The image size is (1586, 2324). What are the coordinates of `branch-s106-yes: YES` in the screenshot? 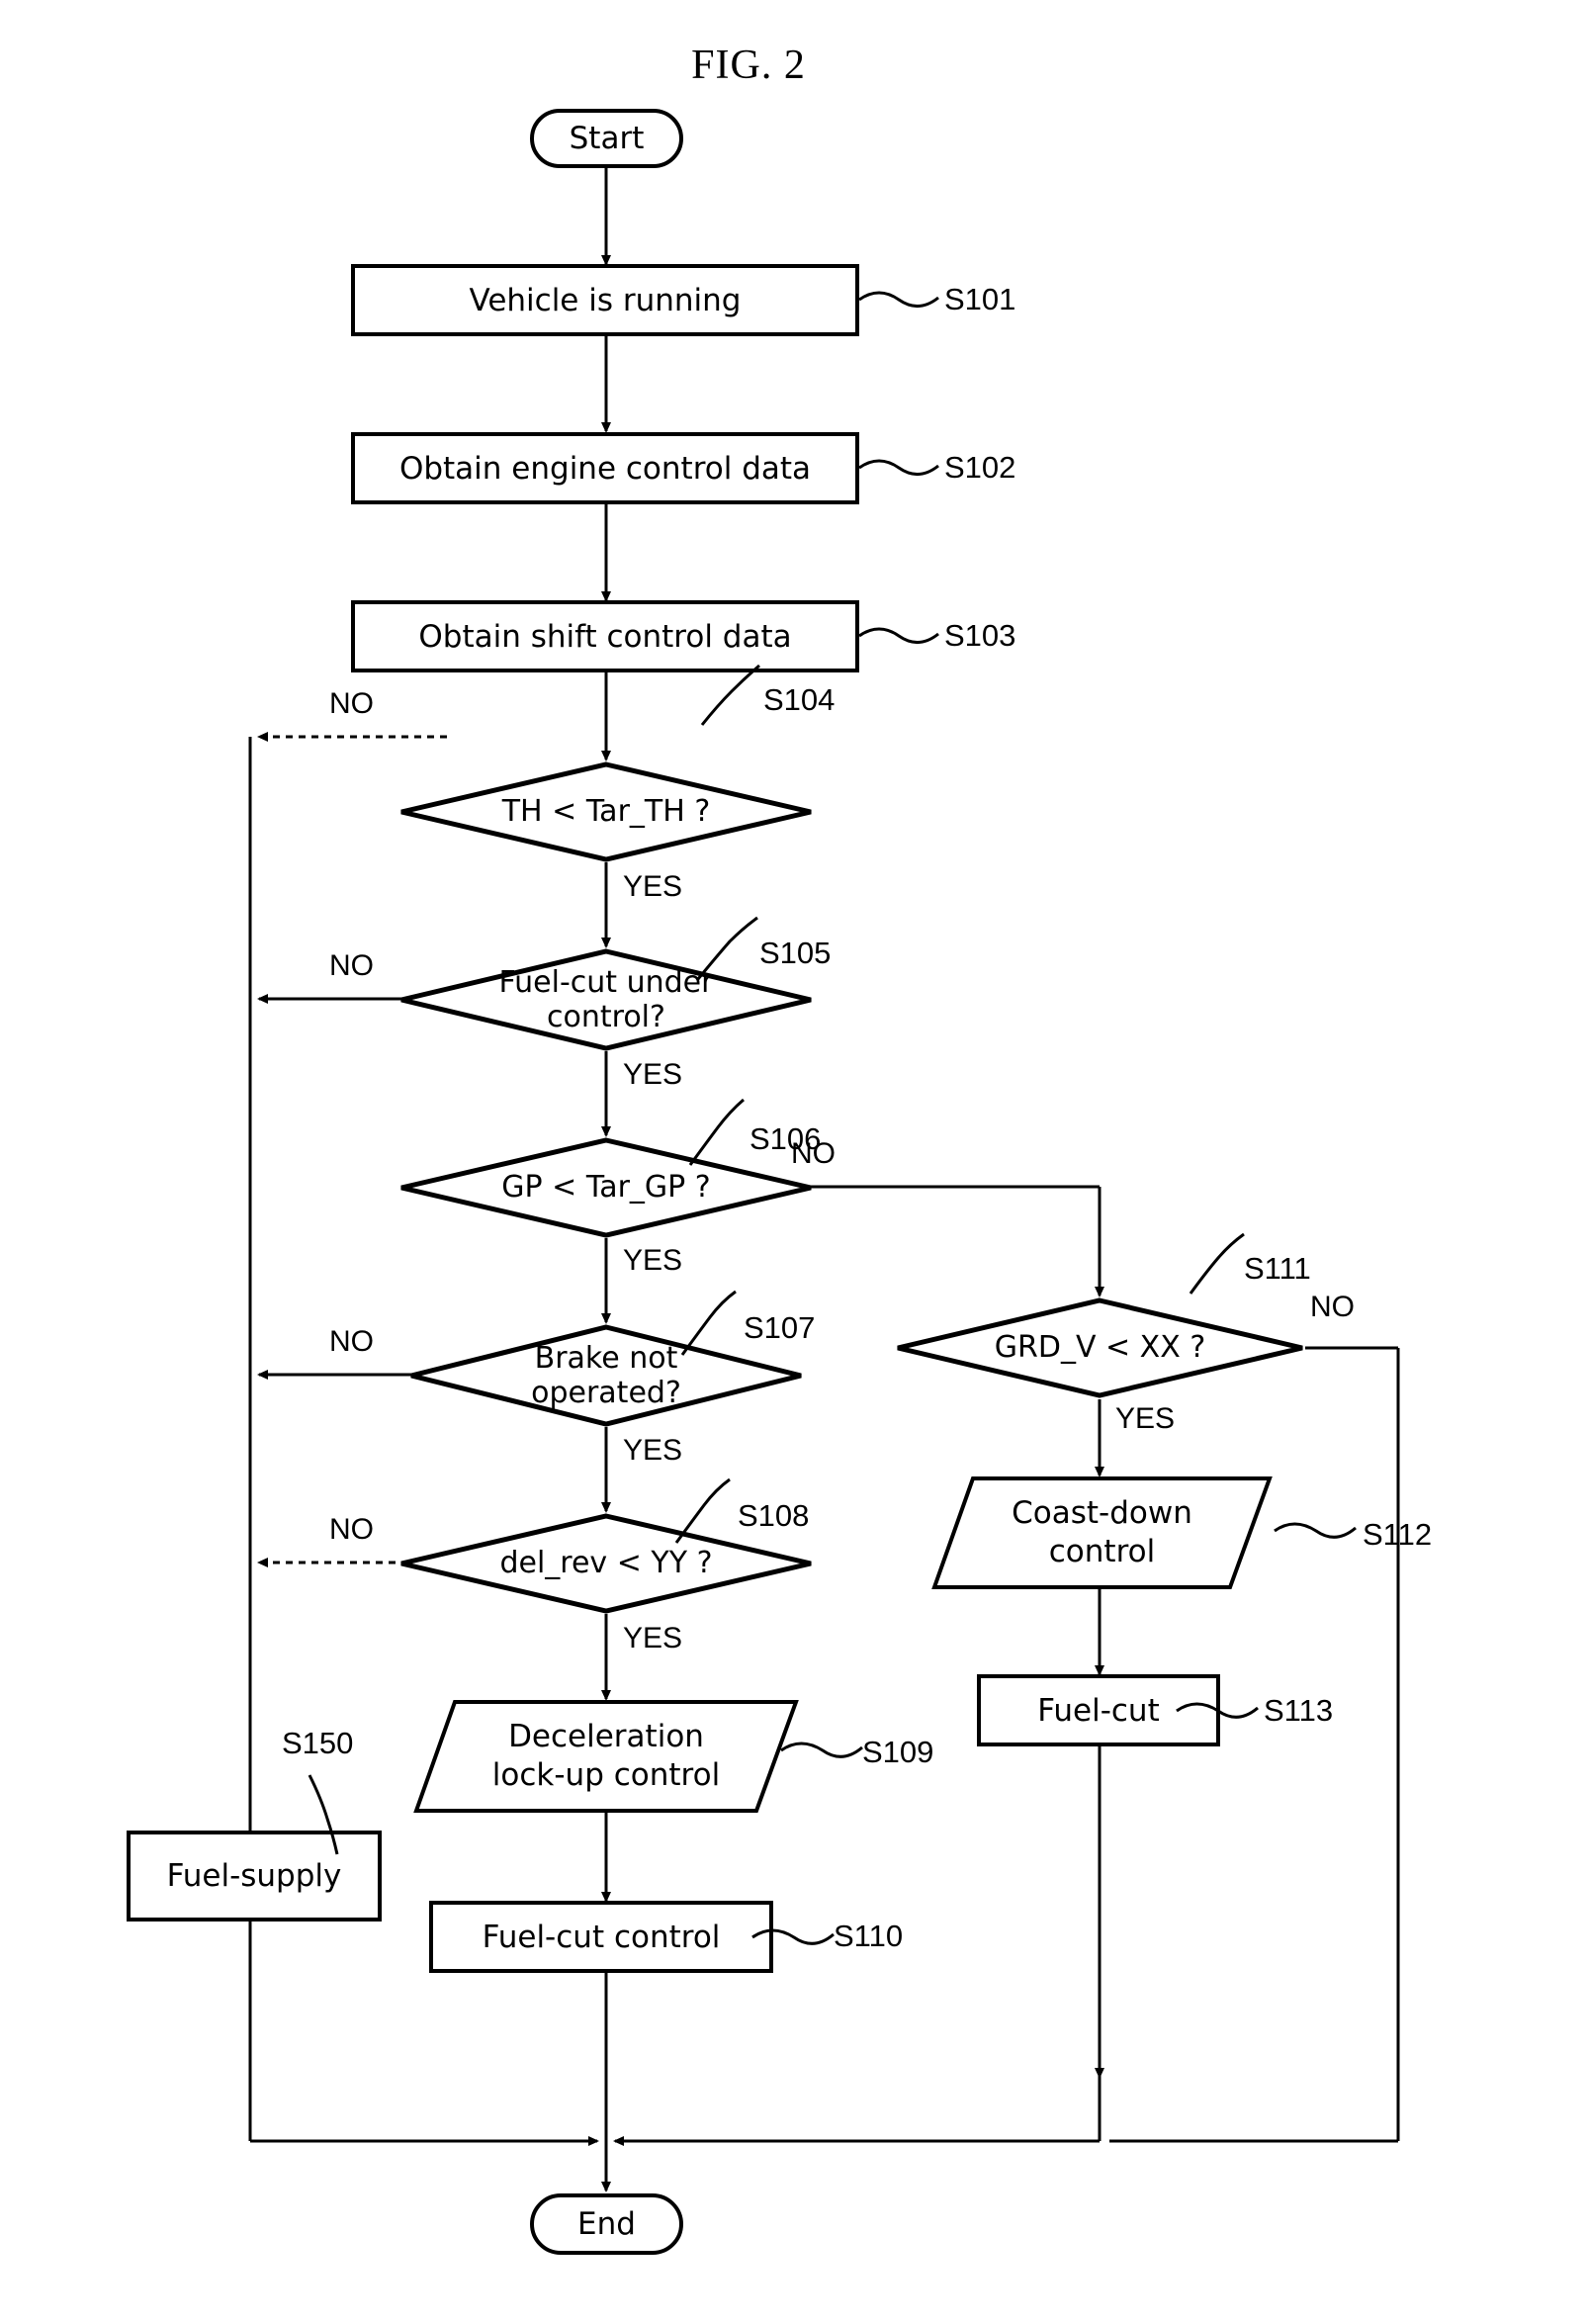 It's located at (653, 1261).